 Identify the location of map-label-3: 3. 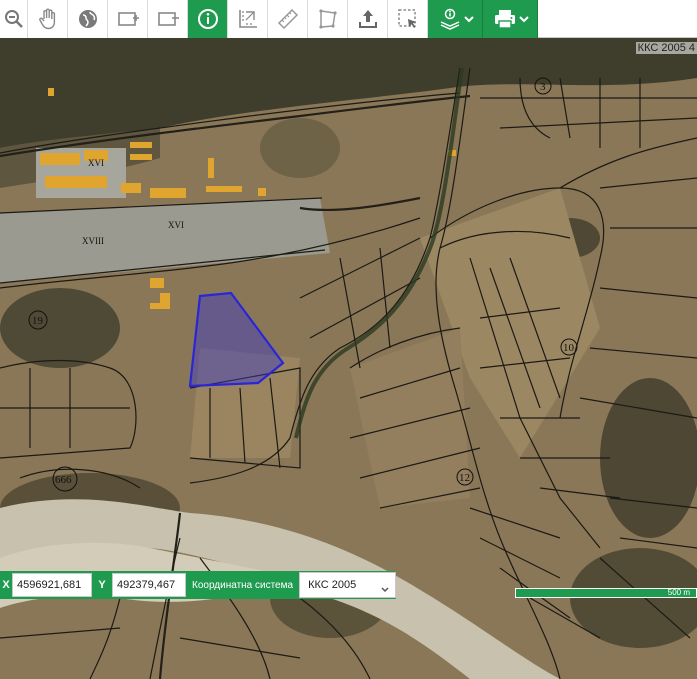
(543, 87).